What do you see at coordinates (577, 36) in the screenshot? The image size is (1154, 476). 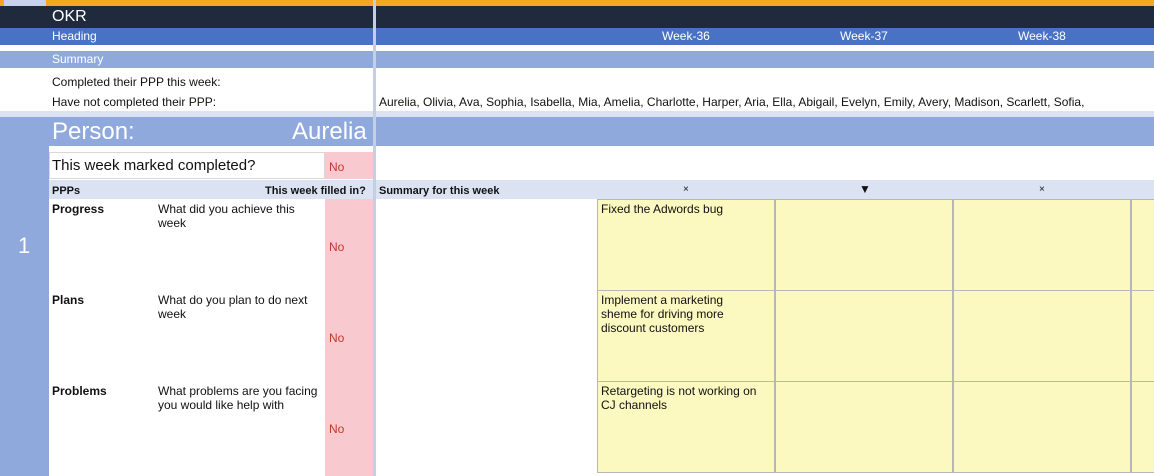 I see `heading-bar` at bounding box center [577, 36].